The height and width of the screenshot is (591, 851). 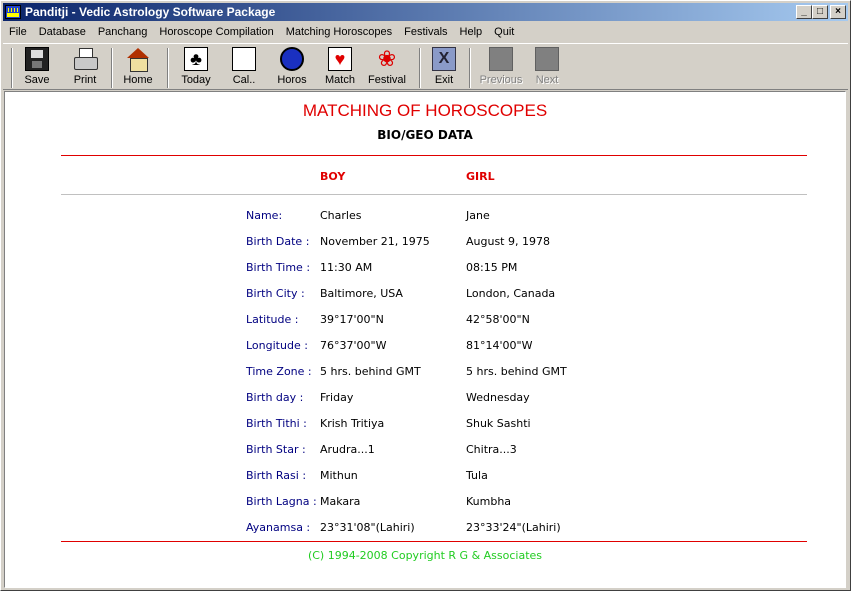 I want to click on menu-database: Database, so click(x=62, y=32).